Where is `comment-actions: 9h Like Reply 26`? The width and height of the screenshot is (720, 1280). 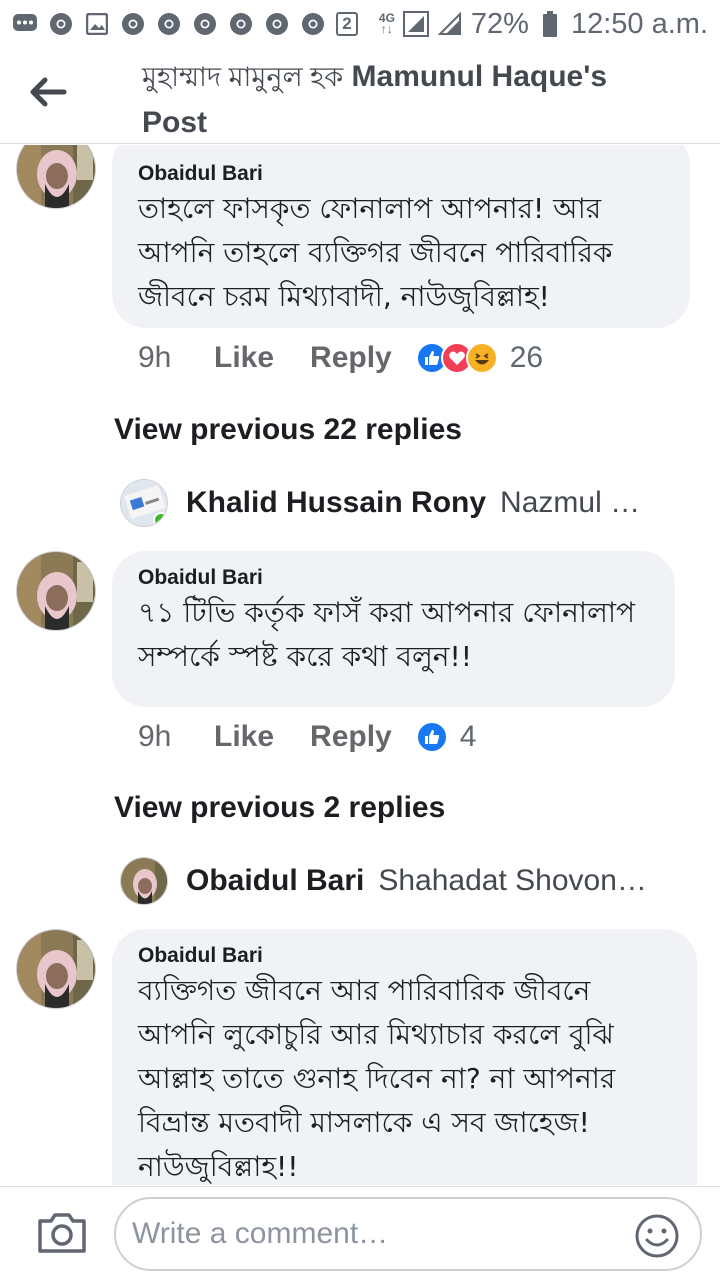 comment-actions: 9h Like Reply 26 is located at coordinates (340, 358).